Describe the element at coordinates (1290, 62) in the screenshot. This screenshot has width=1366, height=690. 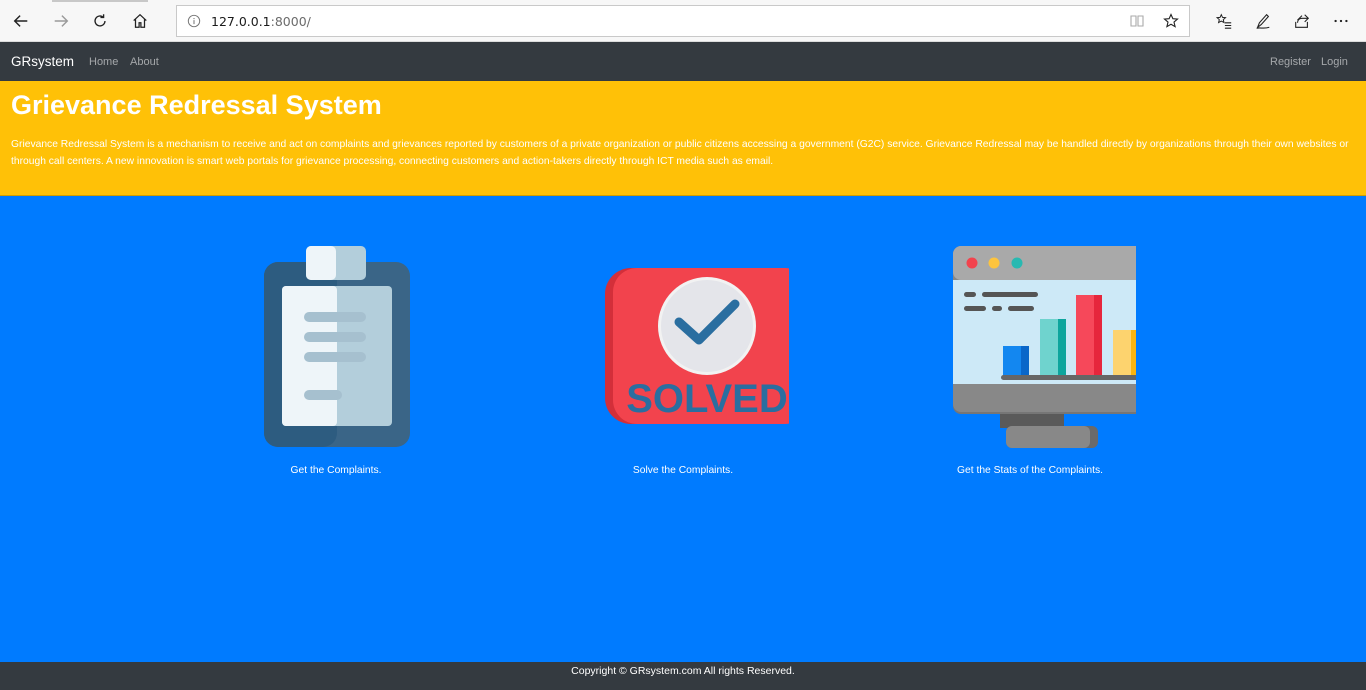
I see `nav-link-register: Register` at that location.